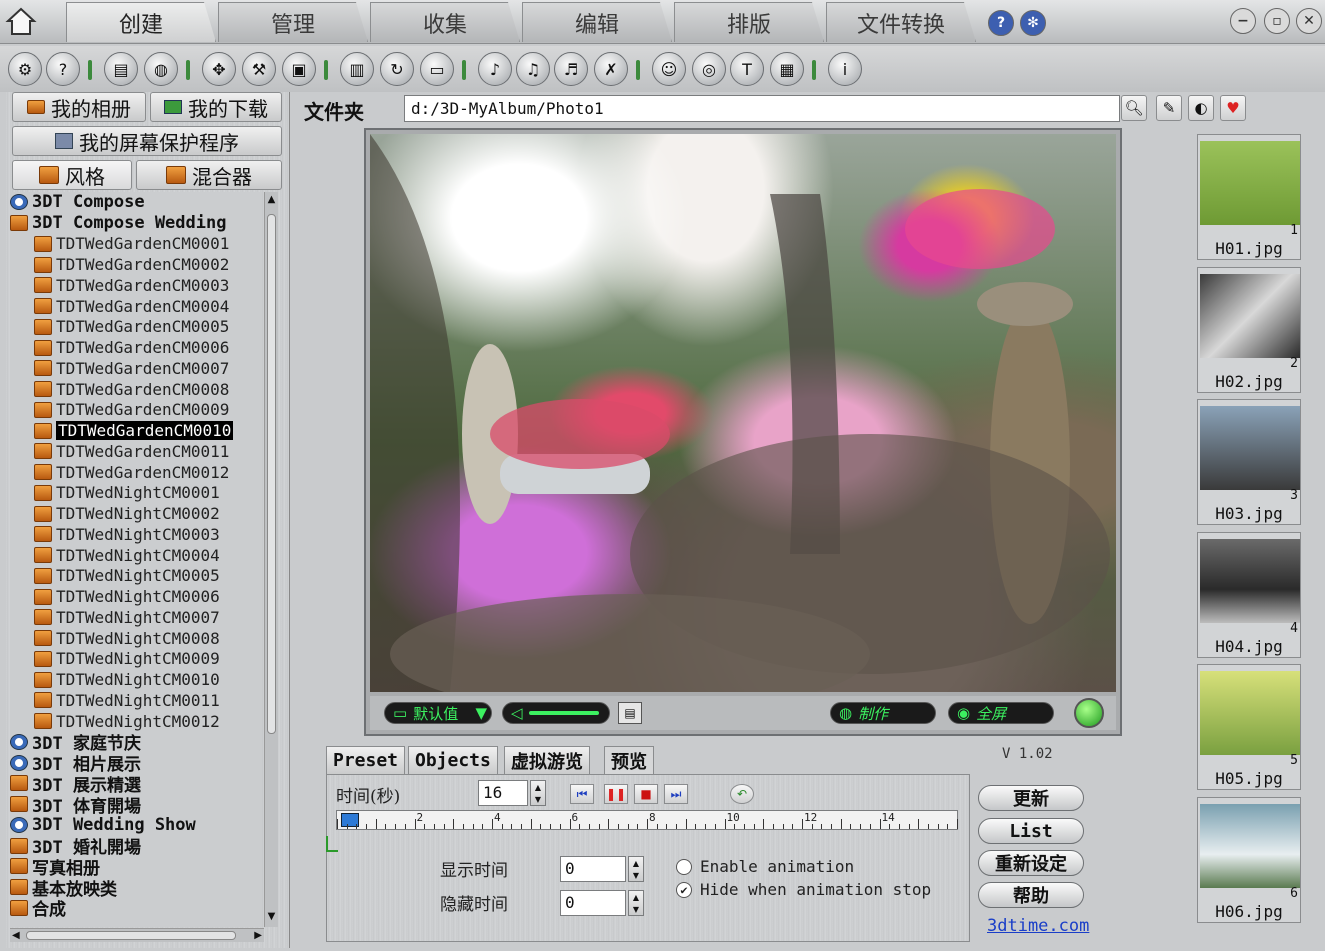 This screenshot has width=1325, height=951. I want to click on tree-item: TDTWedNightCM0008, so click(127, 638).